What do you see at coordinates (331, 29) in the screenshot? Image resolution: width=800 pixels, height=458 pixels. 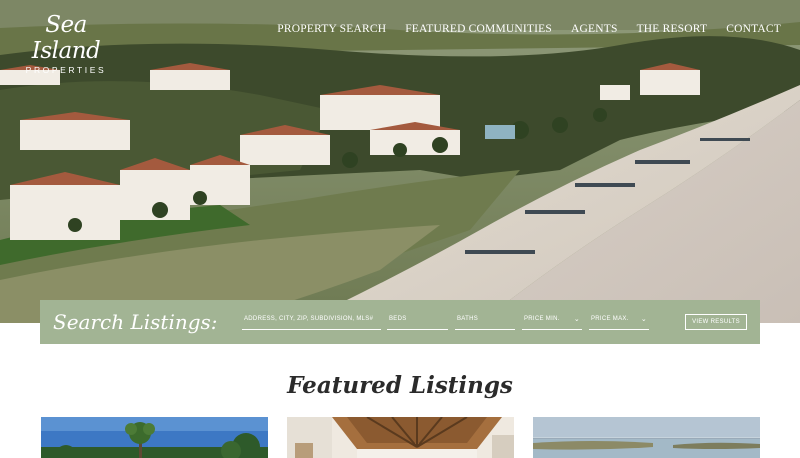 I see `nav-property-search: PROPERTY SEARCH` at bounding box center [331, 29].